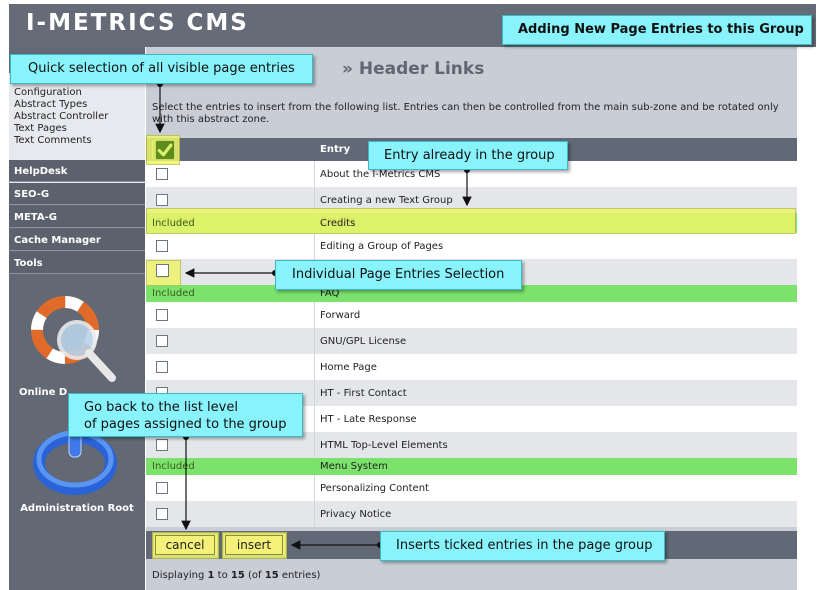  Describe the element at coordinates (77, 194) in the screenshot. I see `sidebar-item-seo-g: SEO-G` at that location.